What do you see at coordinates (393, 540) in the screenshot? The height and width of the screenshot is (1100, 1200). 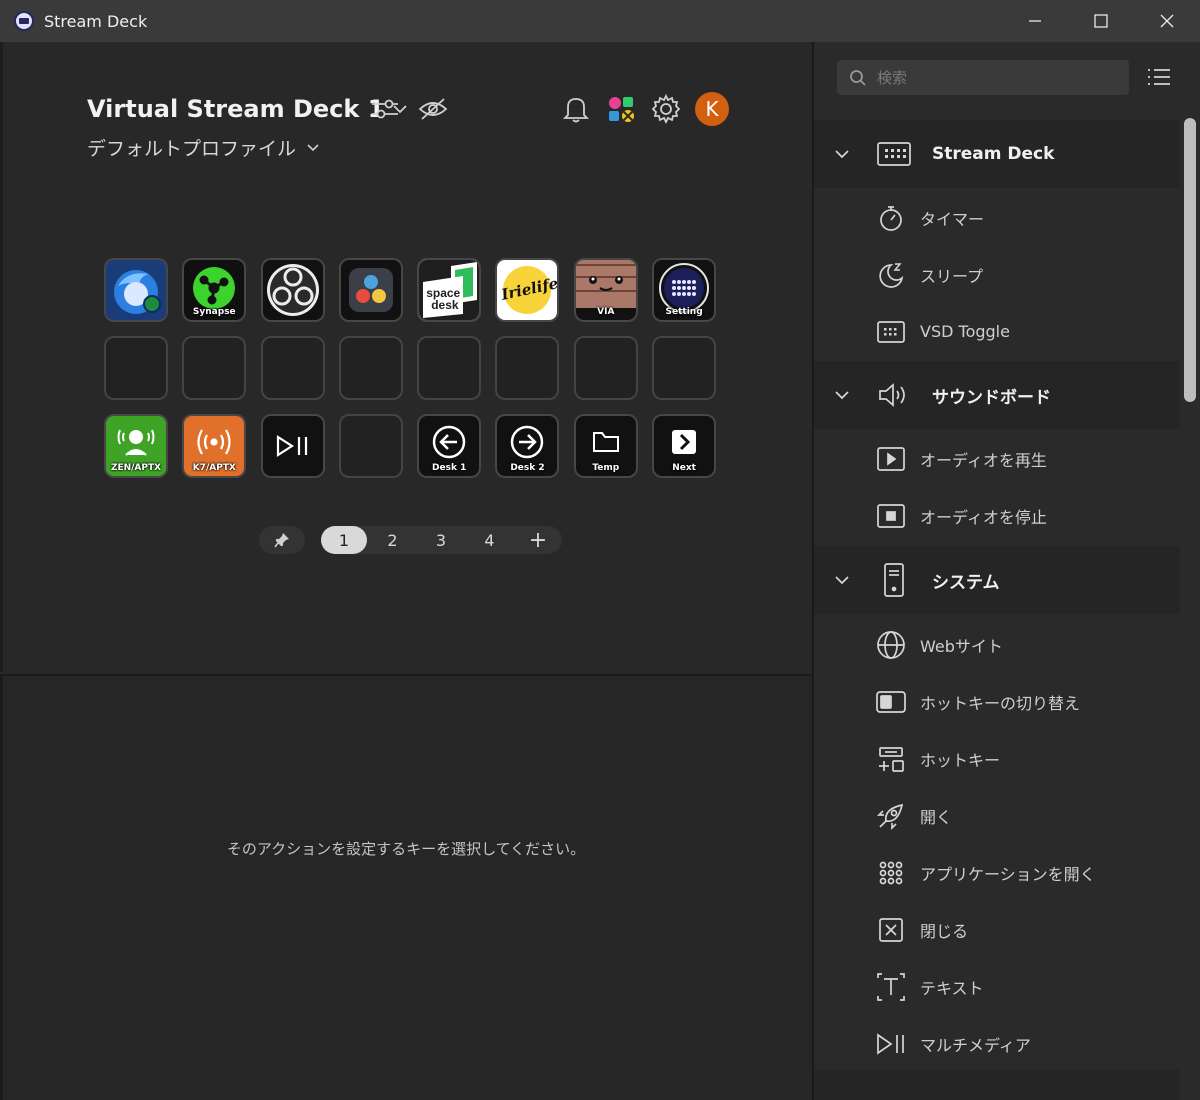 I see `page-2-button: 2` at bounding box center [393, 540].